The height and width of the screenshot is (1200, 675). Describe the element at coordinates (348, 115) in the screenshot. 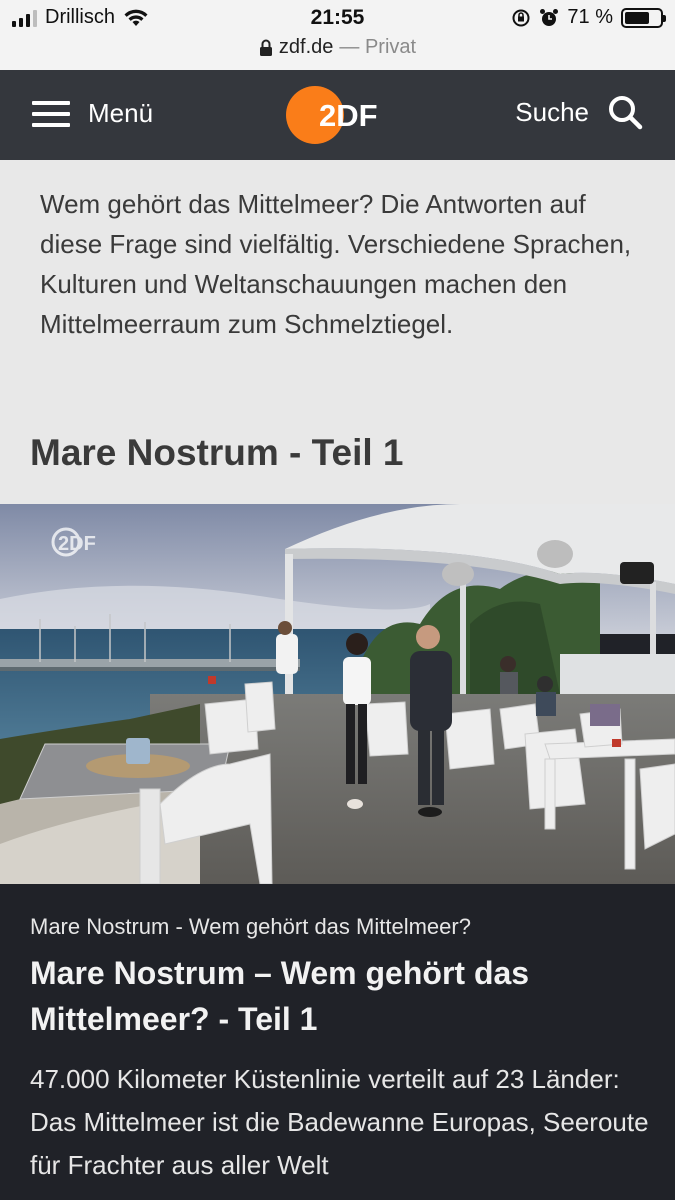

I see `logo-text: 2DF` at that location.